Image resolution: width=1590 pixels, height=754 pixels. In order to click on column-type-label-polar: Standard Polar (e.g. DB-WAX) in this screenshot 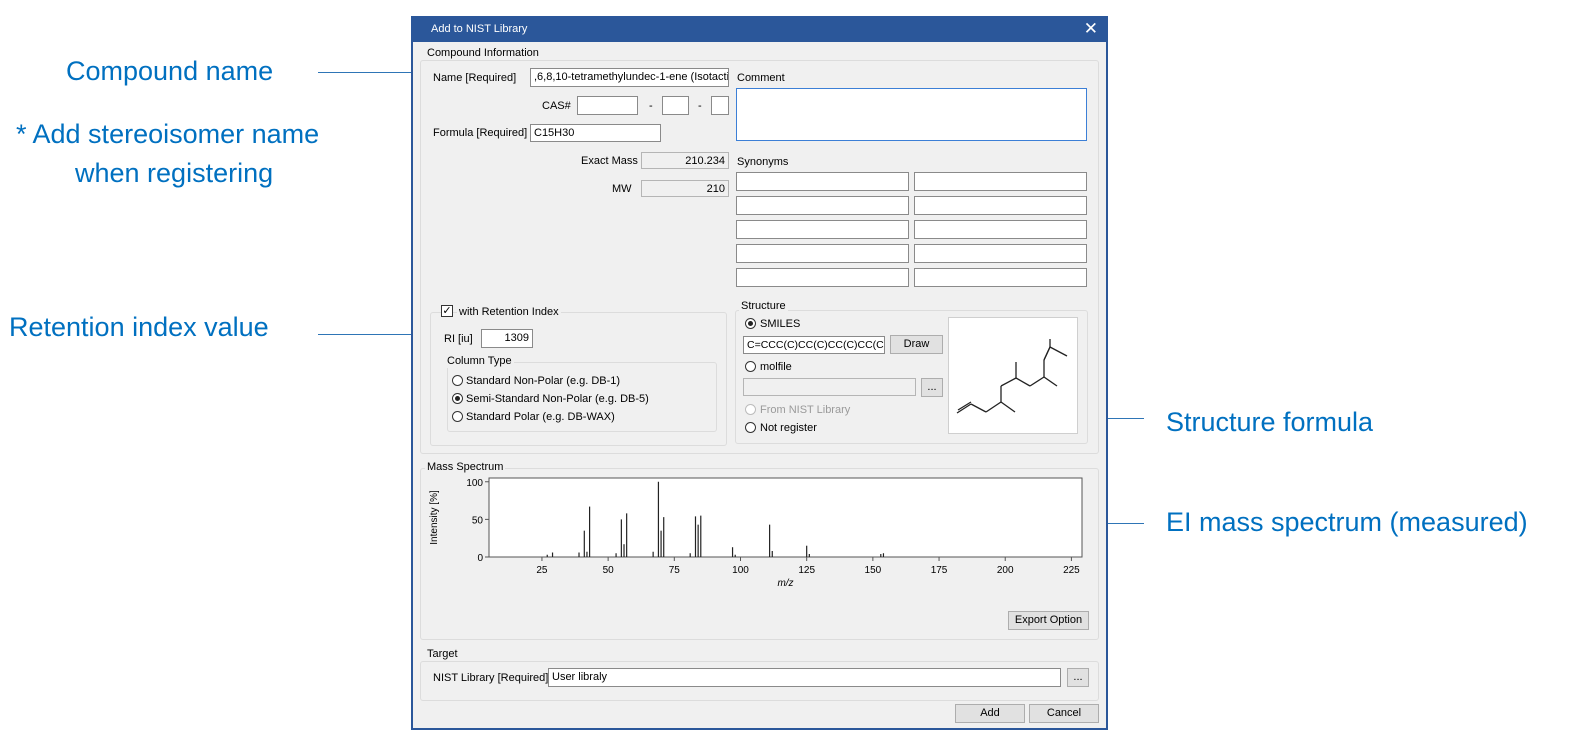, I will do `click(540, 417)`.